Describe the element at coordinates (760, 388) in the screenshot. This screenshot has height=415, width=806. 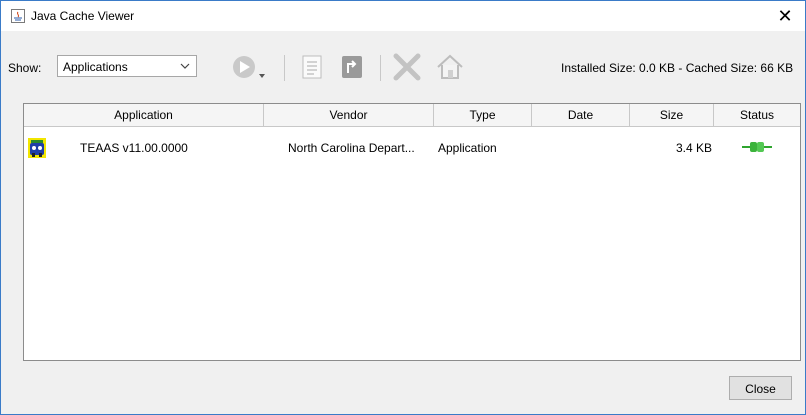
I see `close-button: Close` at that location.